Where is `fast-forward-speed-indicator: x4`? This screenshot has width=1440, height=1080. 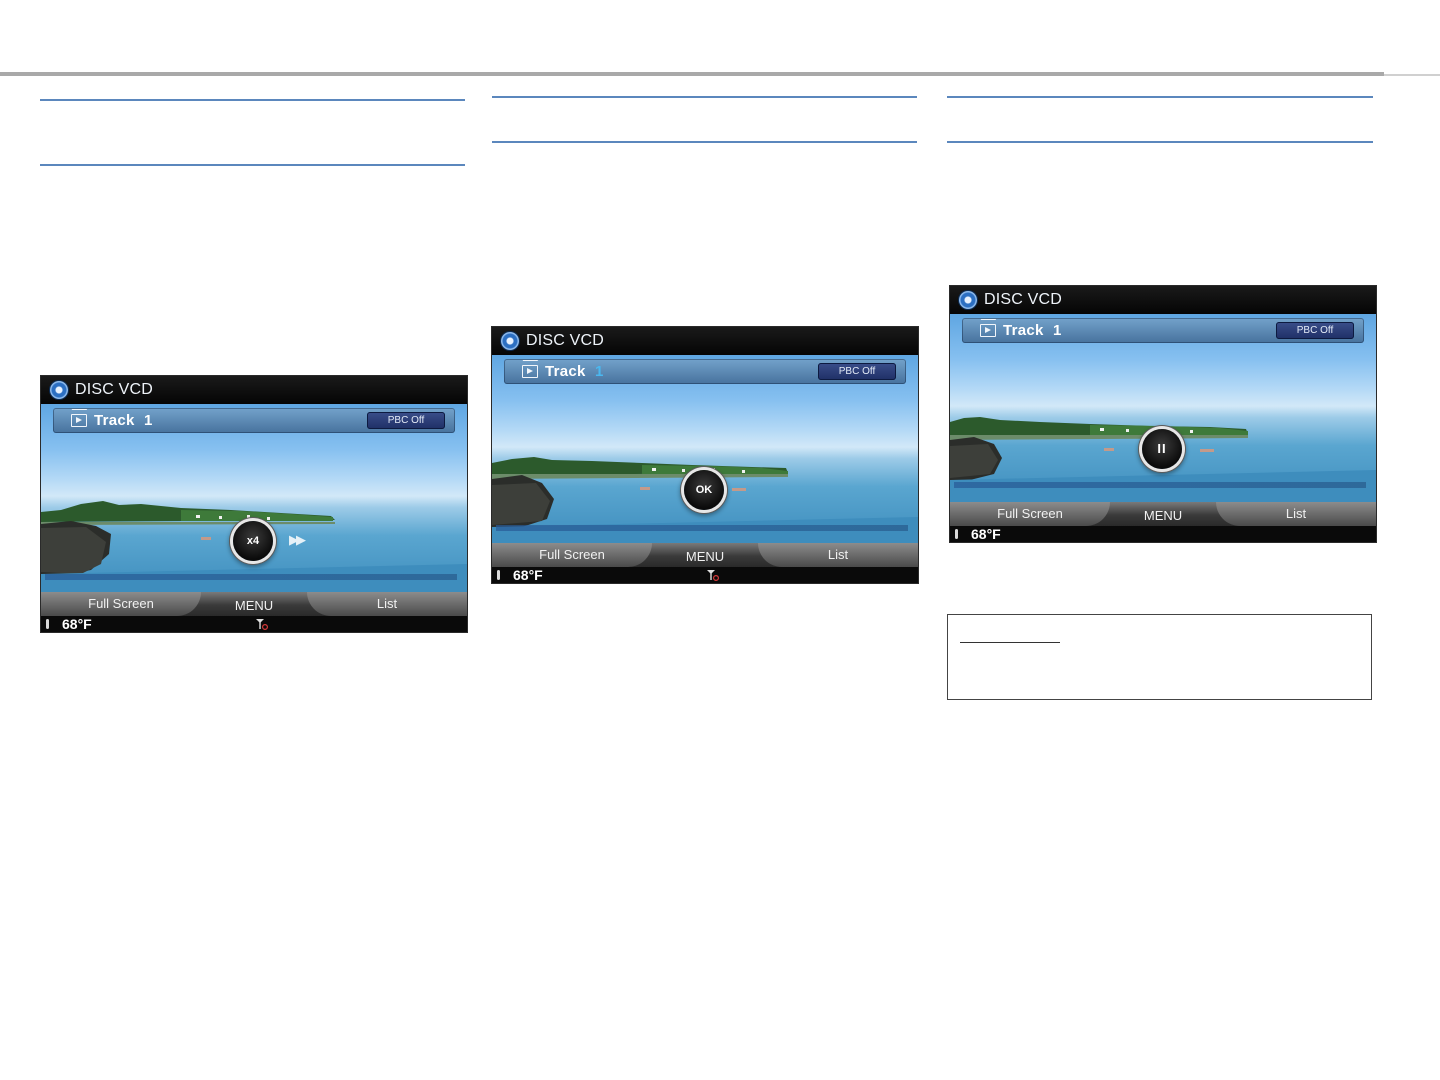 fast-forward-speed-indicator: x4 is located at coordinates (253, 541).